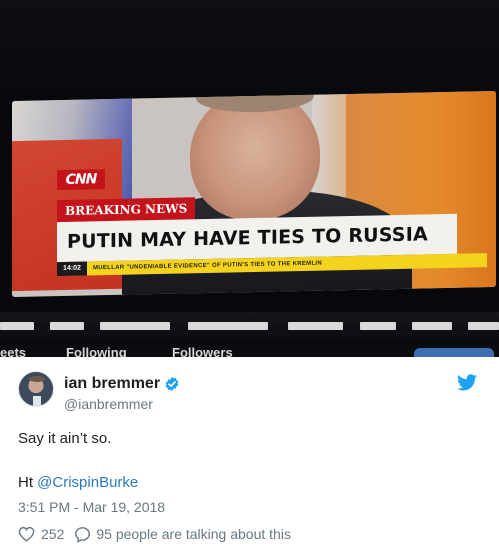 The height and width of the screenshot is (544, 499). What do you see at coordinates (37, 401) in the screenshot?
I see `avatar-shirt` at bounding box center [37, 401].